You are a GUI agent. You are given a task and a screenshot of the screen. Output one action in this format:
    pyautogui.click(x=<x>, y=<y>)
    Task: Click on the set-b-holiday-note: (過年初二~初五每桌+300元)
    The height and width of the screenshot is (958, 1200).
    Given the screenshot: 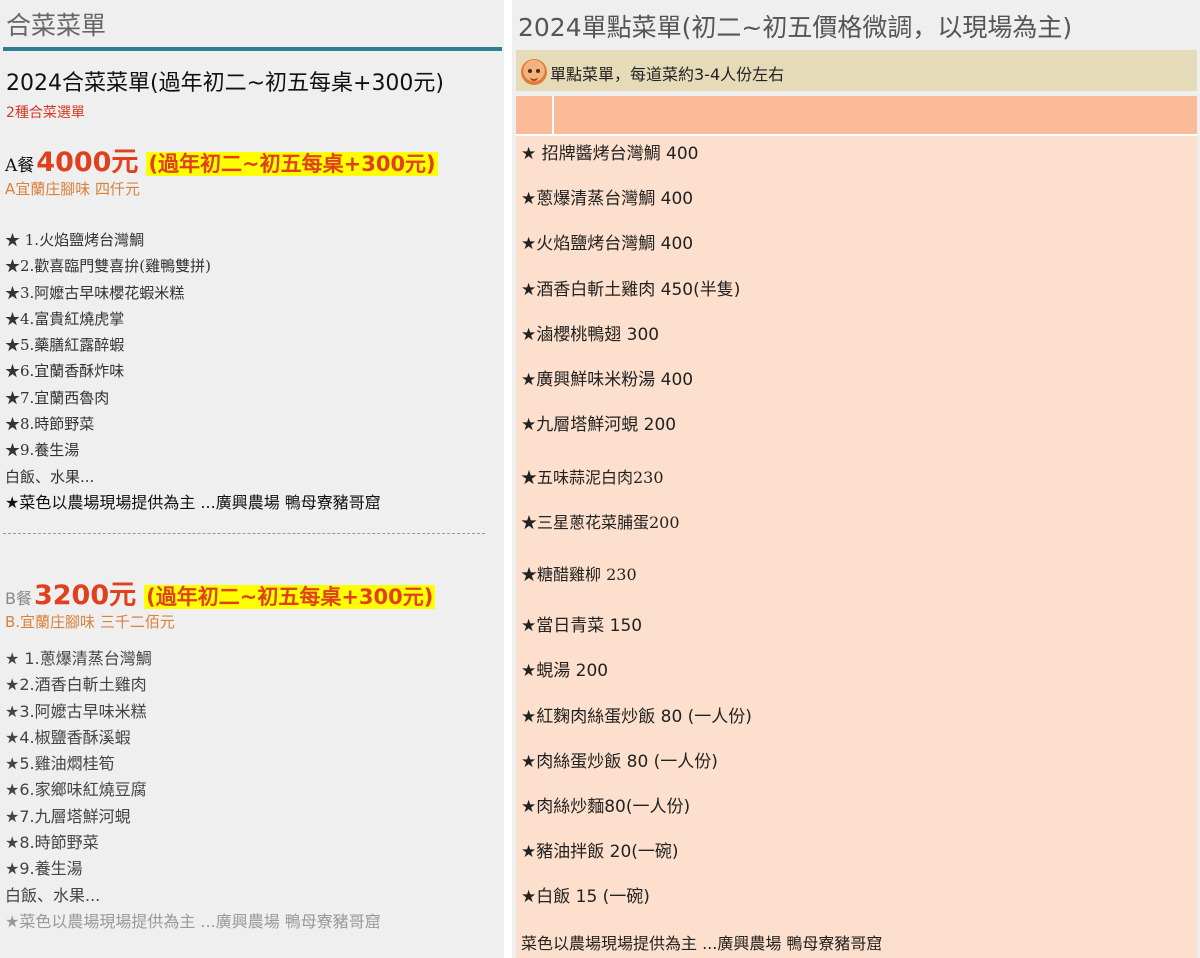 What is the action you would take?
    pyautogui.click(x=290, y=597)
    